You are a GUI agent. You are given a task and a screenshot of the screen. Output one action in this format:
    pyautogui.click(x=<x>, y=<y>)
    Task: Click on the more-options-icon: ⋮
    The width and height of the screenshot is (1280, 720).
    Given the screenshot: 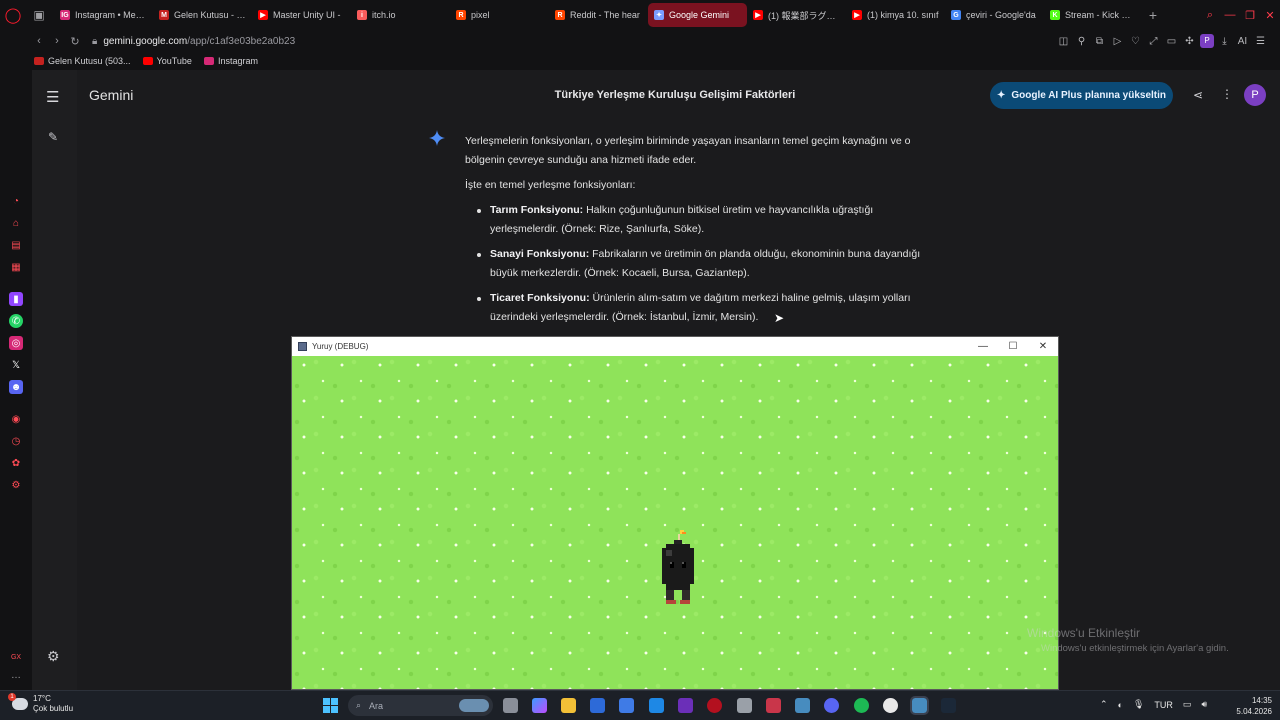 What is the action you would take?
    pyautogui.click(x=1227, y=94)
    